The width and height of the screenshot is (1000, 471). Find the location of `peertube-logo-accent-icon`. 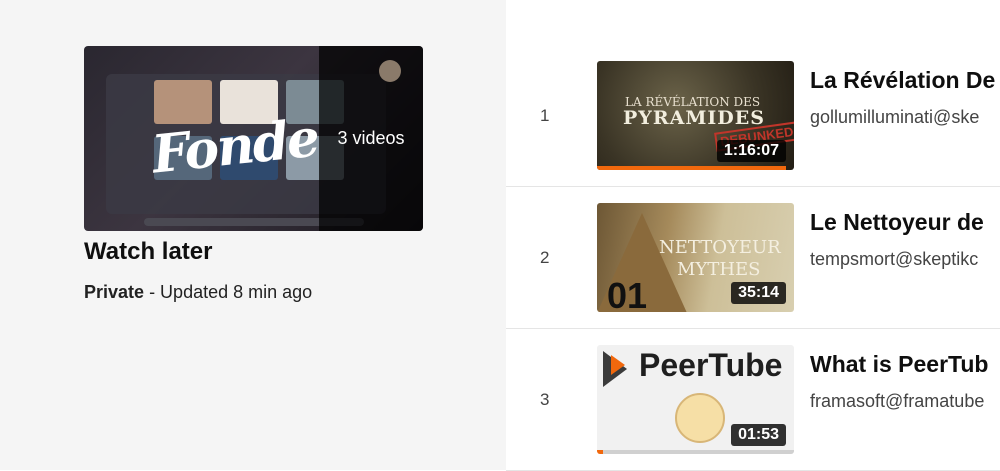

peertube-logo-accent-icon is located at coordinates (618, 365).